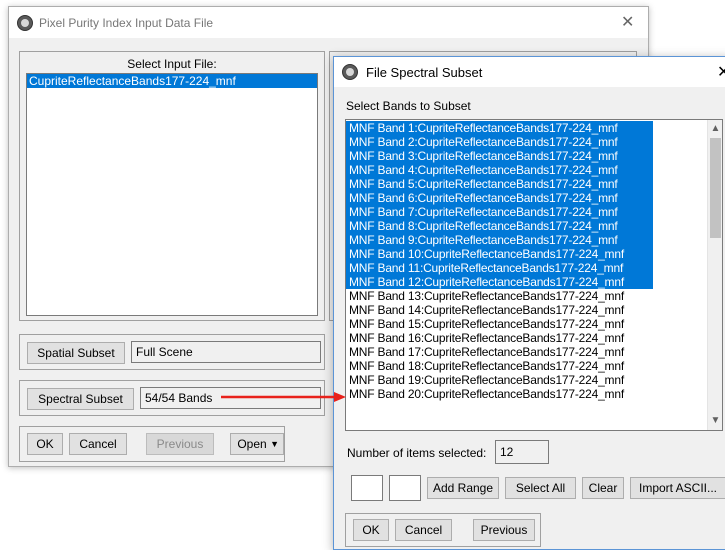 This screenshot has width=725, height=550. What do you see at coordinates (423, 530) in the screenshot?
I see `spectral-cancel-button: Cancel` at bounding box center [423, 530].